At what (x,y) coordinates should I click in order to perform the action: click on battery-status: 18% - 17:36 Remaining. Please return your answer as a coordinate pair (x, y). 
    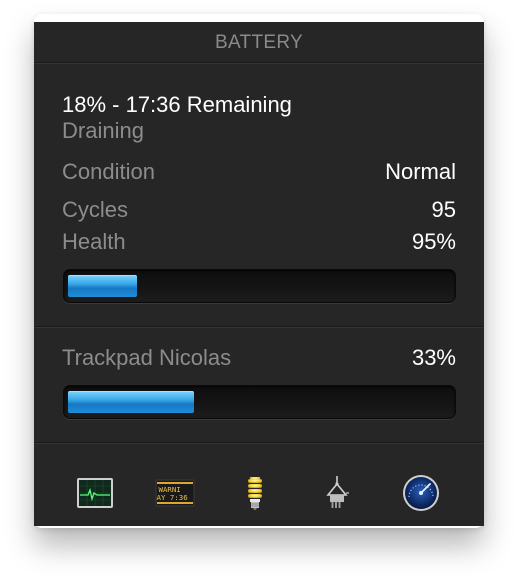
    Looking at the image, I should click on (177, 104).